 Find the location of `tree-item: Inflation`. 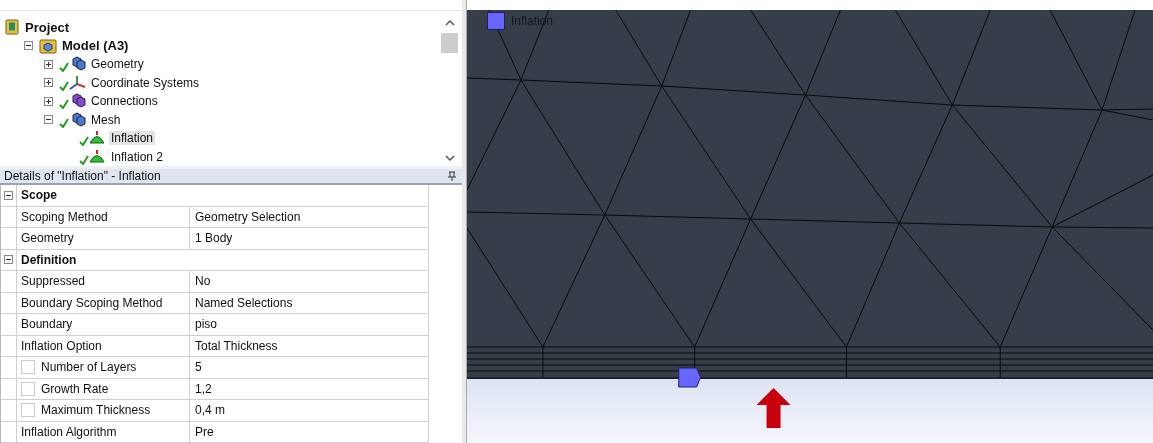

tree-item: Inflation is located at coordinates (132, 138).